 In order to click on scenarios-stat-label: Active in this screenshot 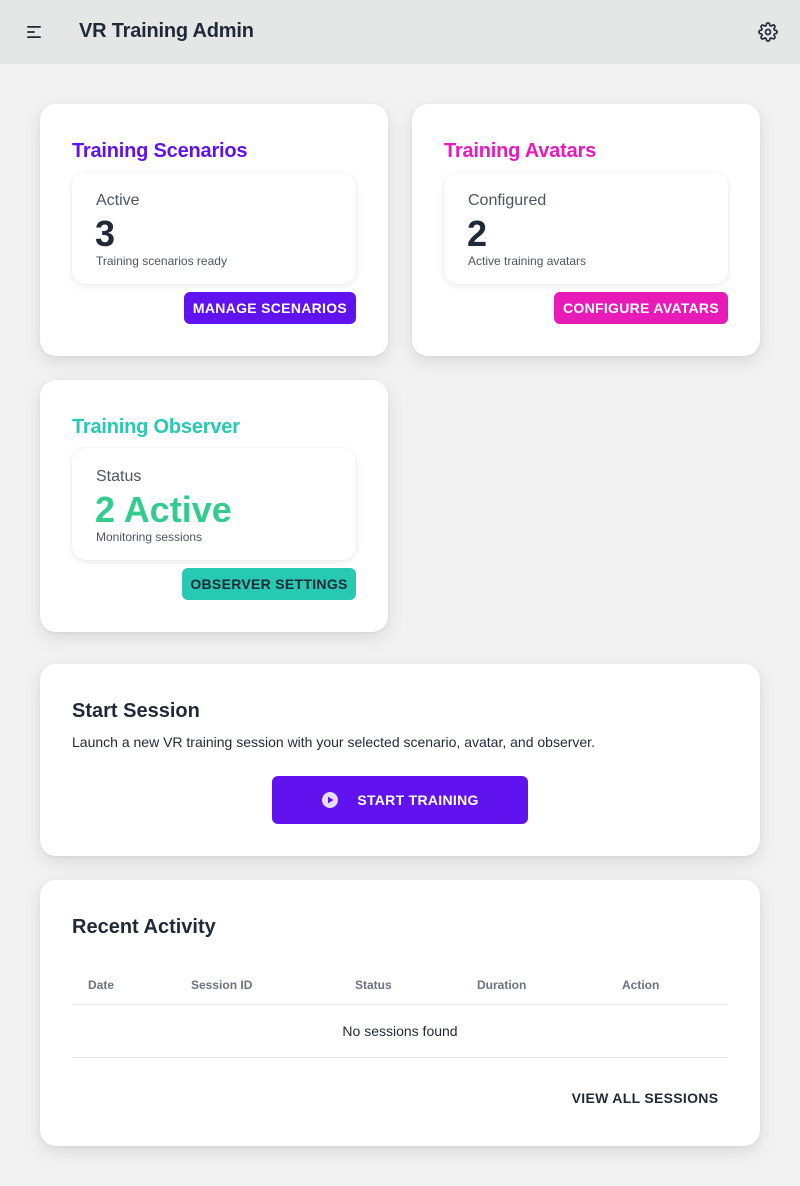, I will do `click(118, 200)`.